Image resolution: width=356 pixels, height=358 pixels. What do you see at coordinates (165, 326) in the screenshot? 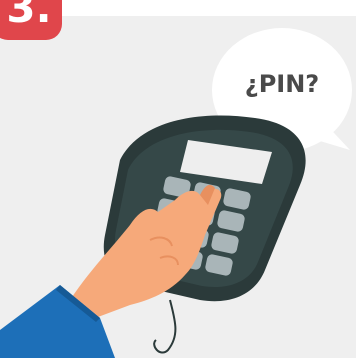
I see `terminal-cable` at bounding box center [165, 326].